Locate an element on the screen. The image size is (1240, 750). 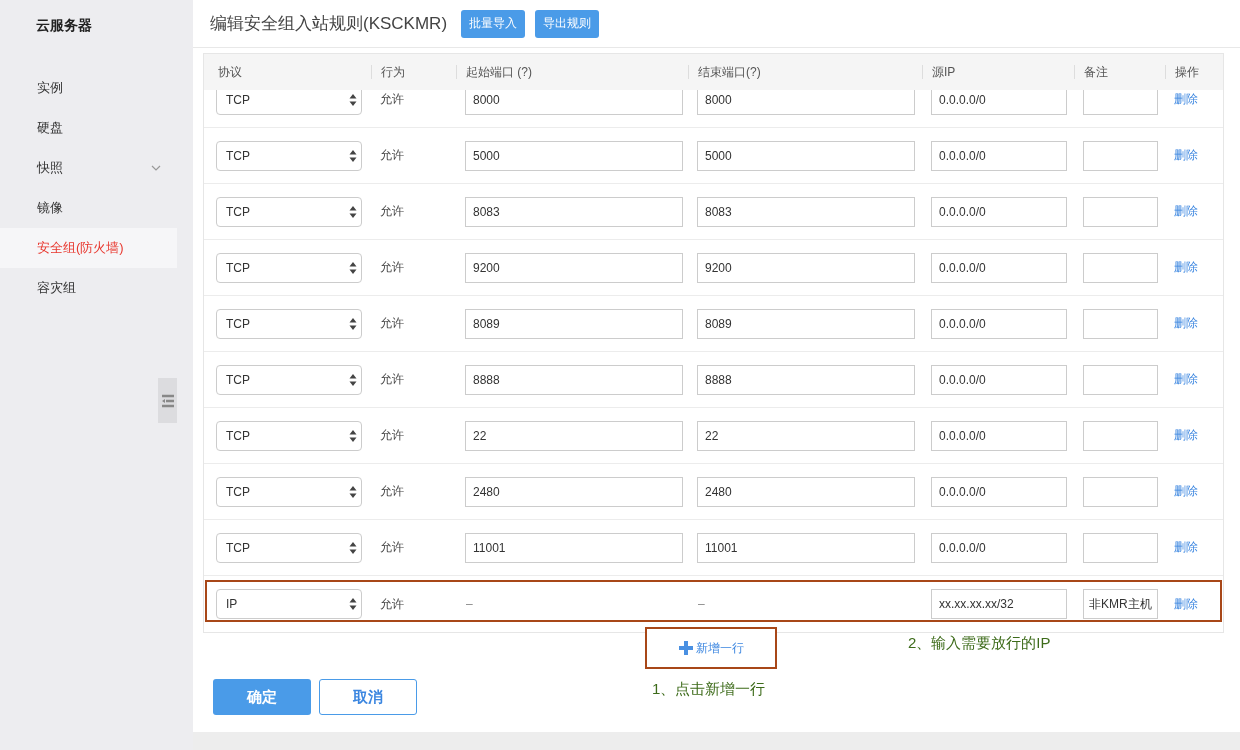
add-row-button: 新增一行 is located at coordinates (711, 648).